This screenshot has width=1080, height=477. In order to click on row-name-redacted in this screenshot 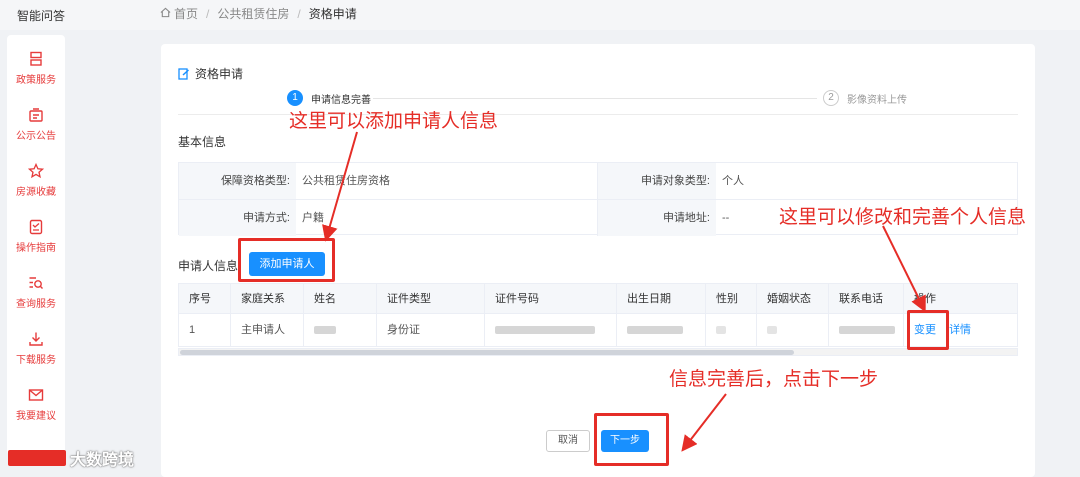, I will do `click(340, 330)`.